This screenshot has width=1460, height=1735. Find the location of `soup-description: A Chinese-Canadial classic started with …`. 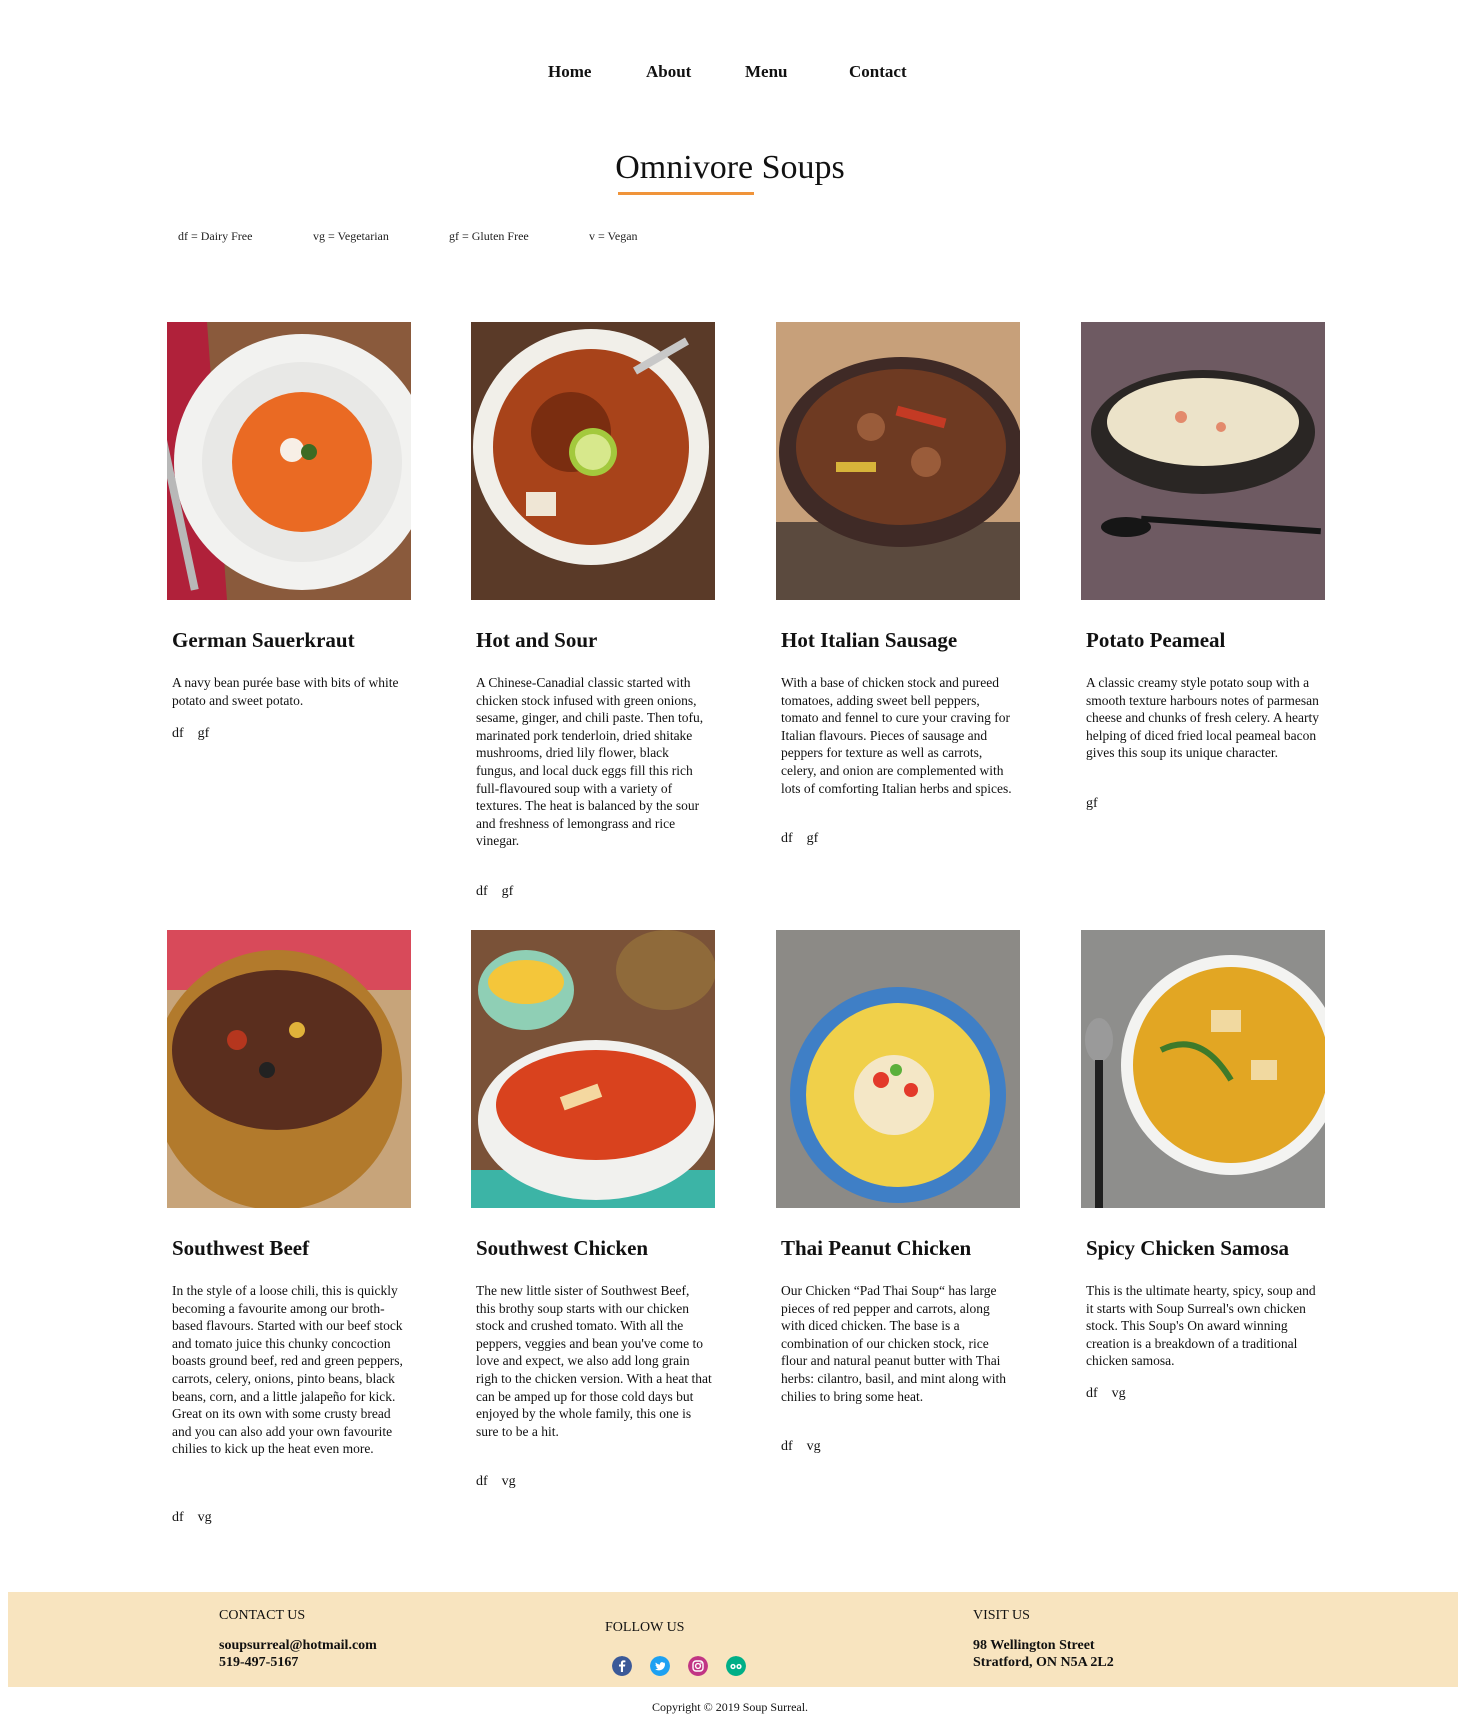

soup-description: A Chinese-Canadial classic started with … is located at coordinates (590, 762).